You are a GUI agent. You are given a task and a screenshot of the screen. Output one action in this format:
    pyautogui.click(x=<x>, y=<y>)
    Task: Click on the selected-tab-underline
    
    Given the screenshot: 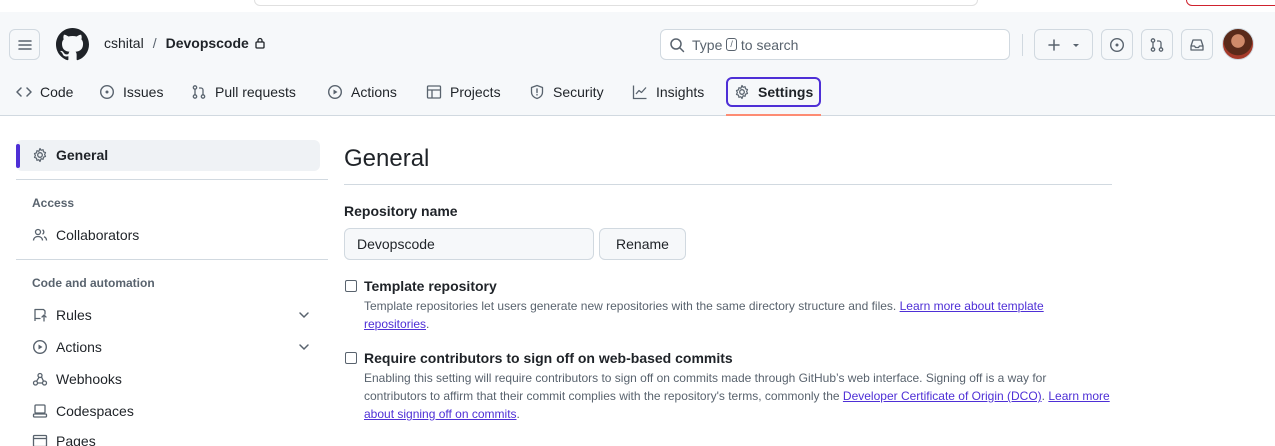 What is the action you would take?
    pyautogui.click(x=773, y=115)
    